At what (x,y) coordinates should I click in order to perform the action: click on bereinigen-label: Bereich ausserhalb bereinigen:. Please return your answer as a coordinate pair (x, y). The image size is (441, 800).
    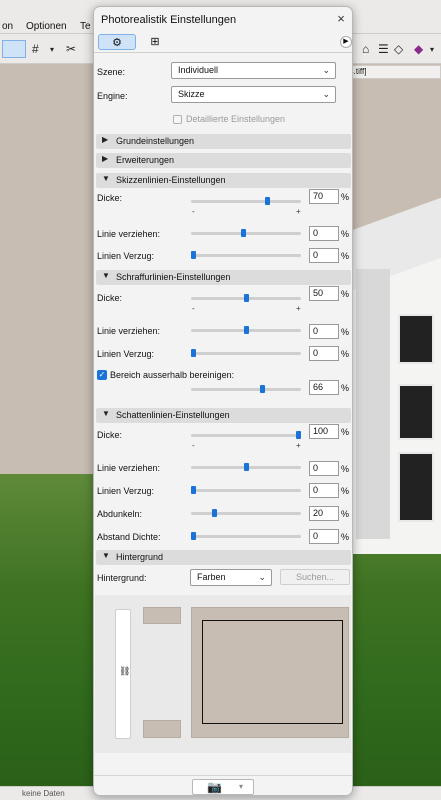
    Looking at the image, I should click on (172, 375).